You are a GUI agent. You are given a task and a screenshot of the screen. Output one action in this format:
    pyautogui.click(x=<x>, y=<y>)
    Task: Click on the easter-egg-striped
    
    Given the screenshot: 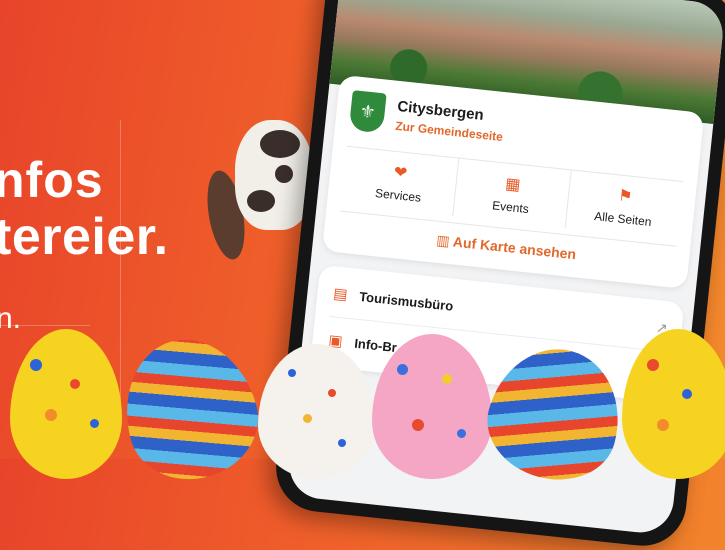 What is the action you would take?
    pyautogui.click(x=190, y=409)
    